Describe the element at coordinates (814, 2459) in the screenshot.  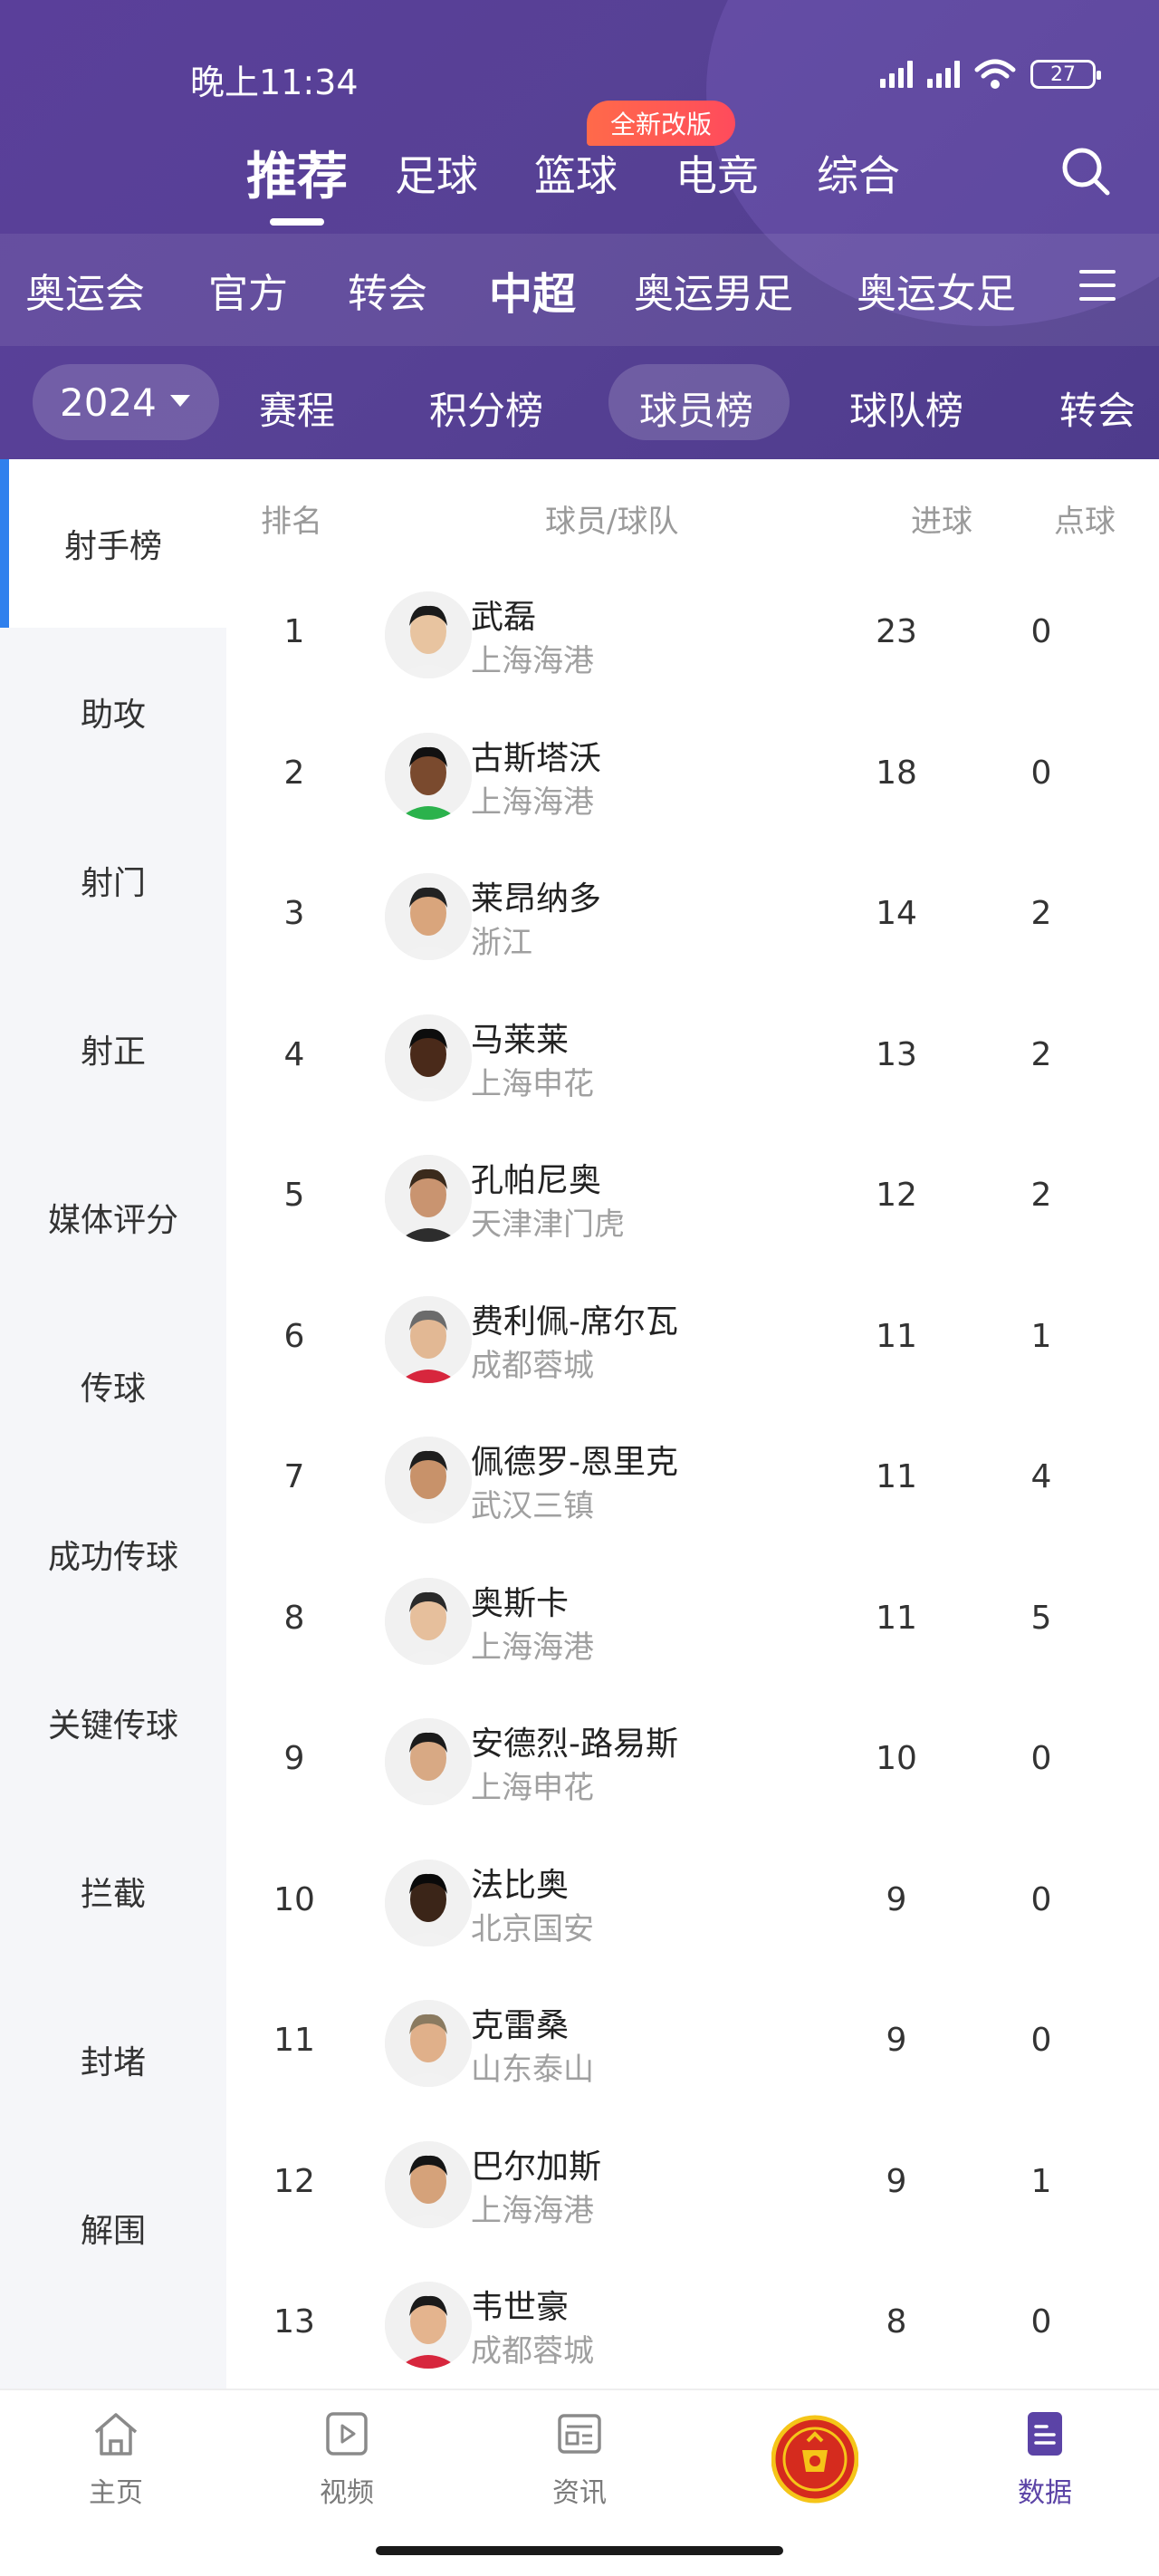
I see `nav-club` at that location.